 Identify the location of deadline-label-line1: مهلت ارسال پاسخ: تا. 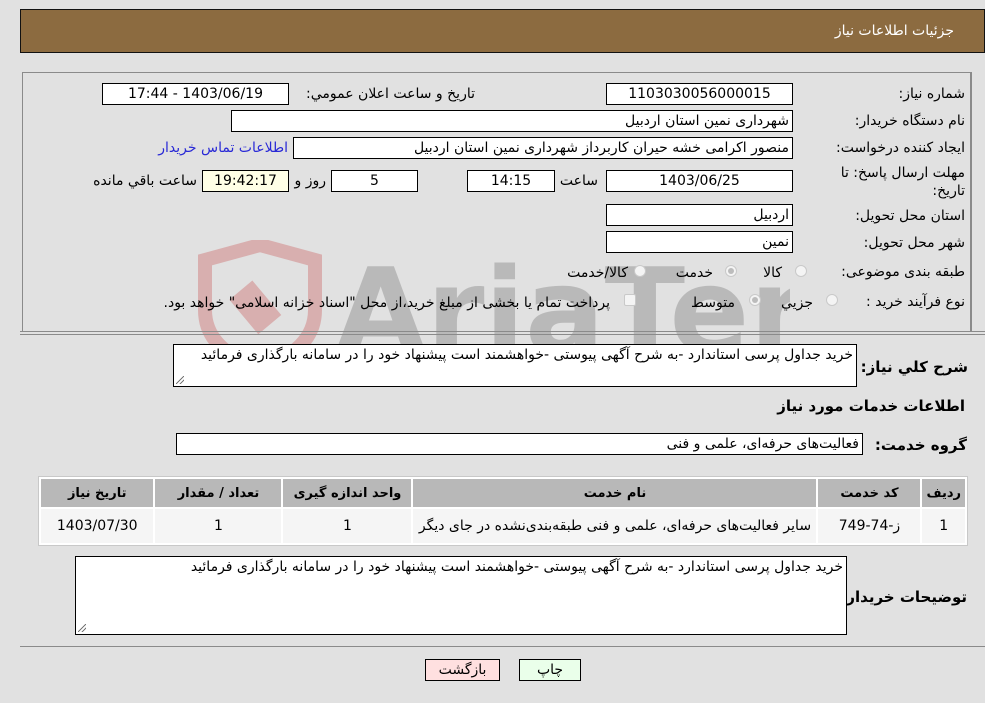
(902, 173).